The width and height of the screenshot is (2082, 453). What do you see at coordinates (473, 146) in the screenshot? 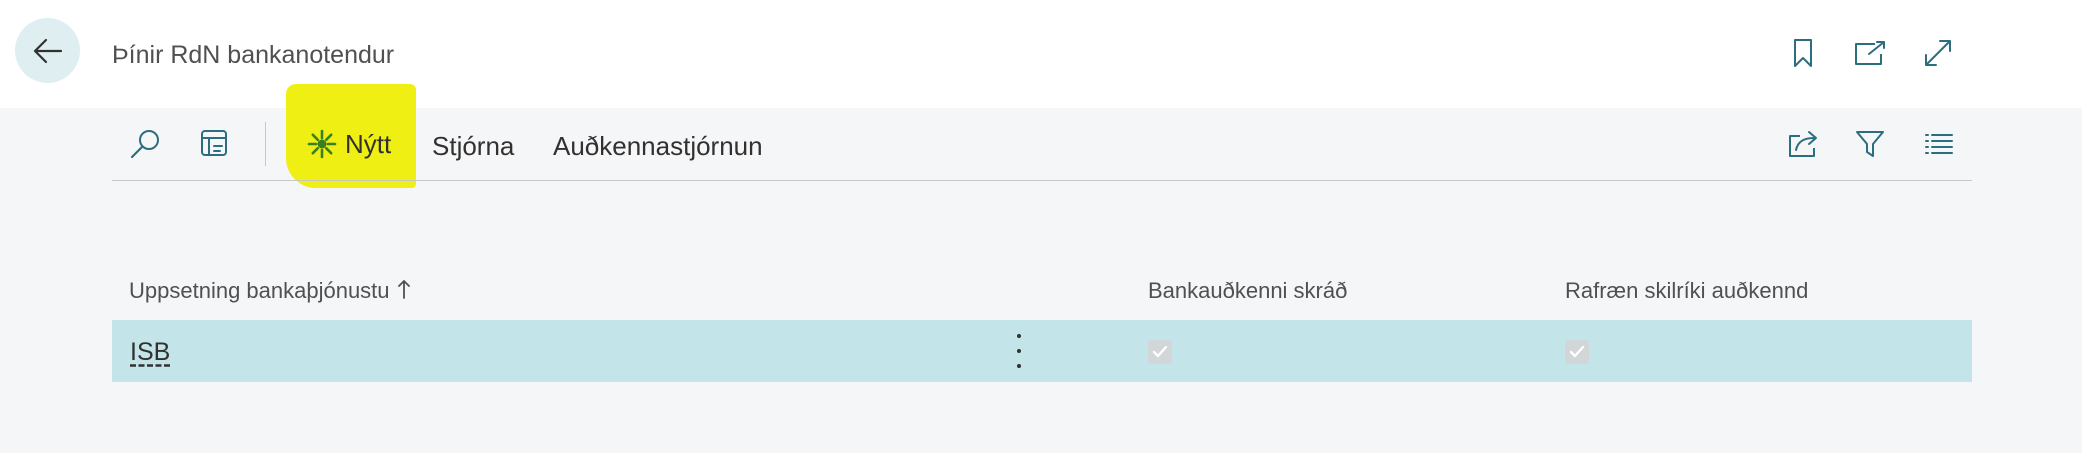
I see `manage-menu: Stjórna` at bounding box center [473, 146].